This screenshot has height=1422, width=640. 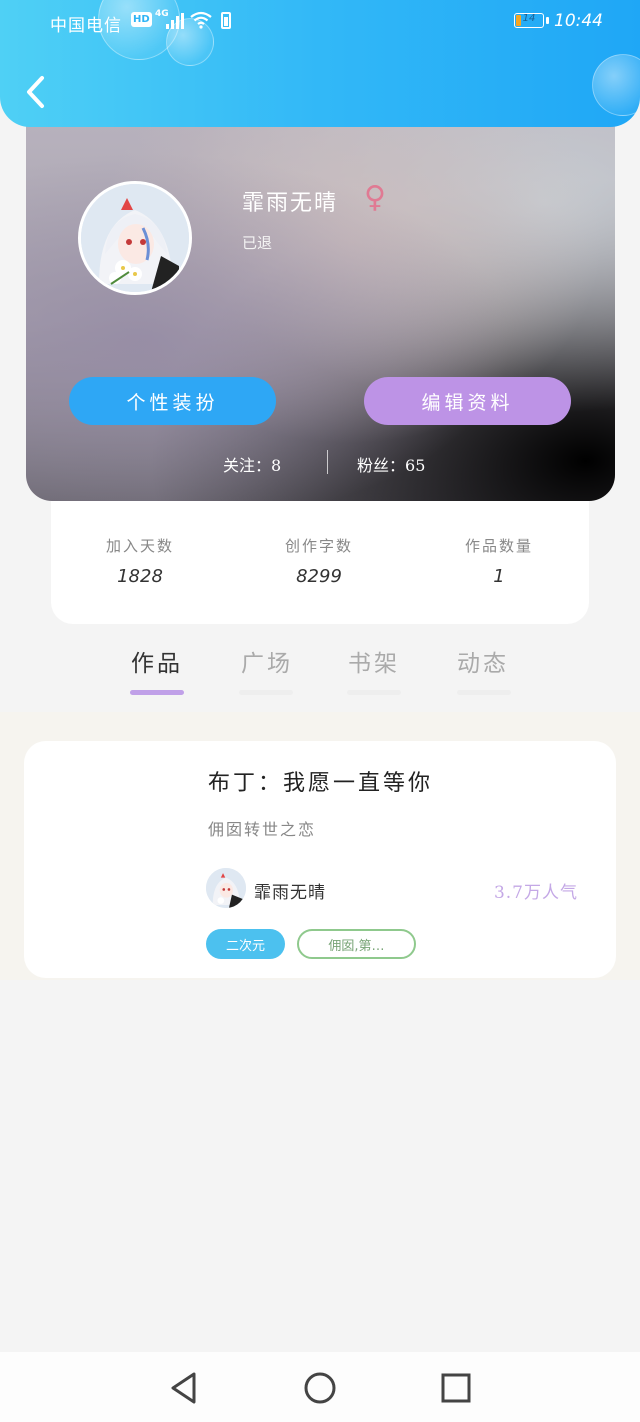 I want to click on stats-card: 加入天数 1828 创作字数 8299 作品数量 1, so click(x=320, y=562).